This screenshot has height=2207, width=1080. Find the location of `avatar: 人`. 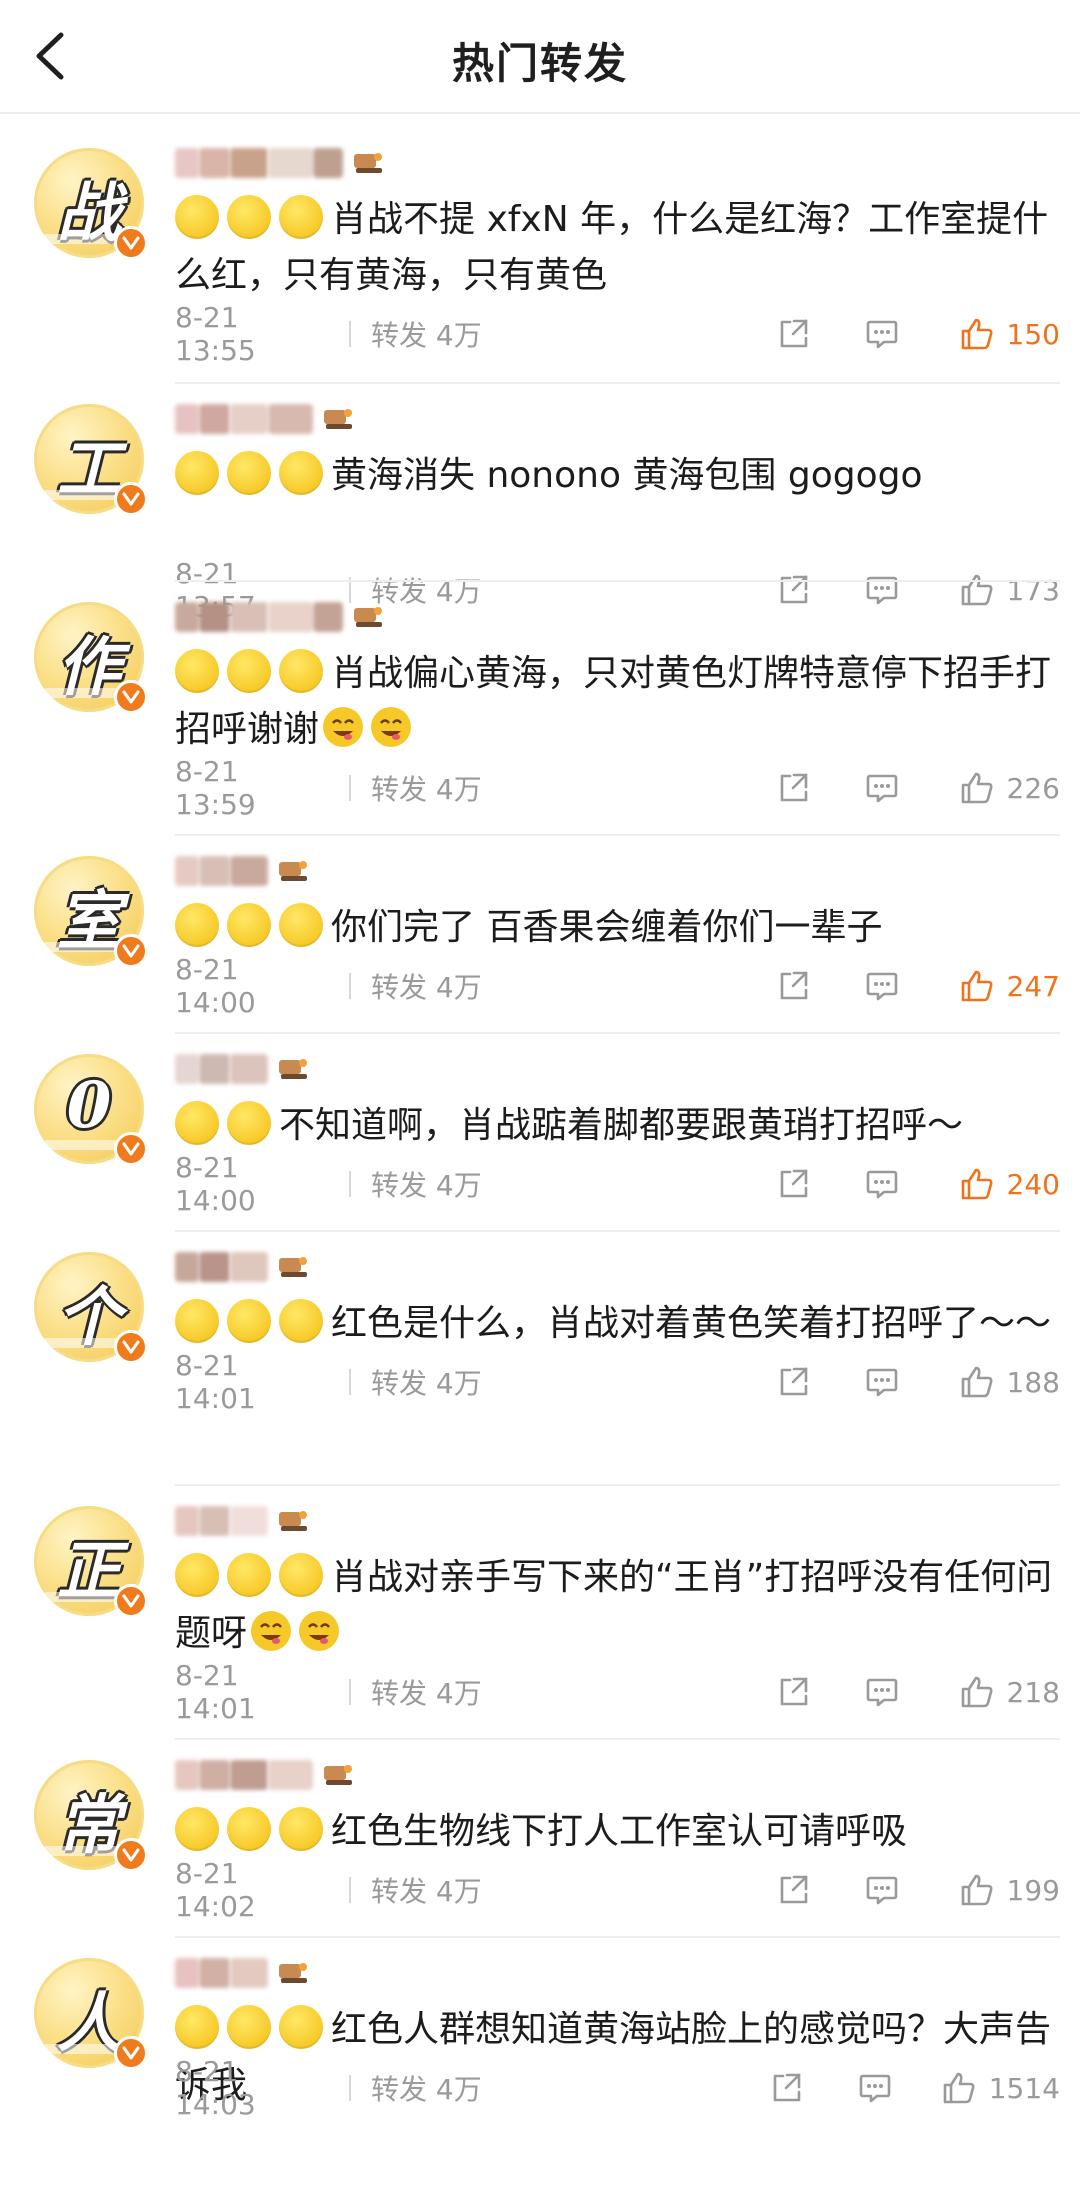

avatar: 人 is located at coordinates (91, 2014).